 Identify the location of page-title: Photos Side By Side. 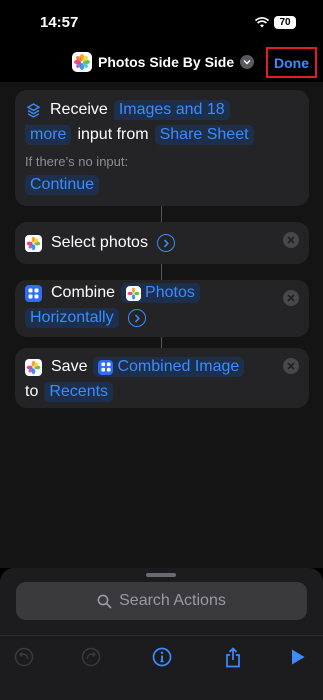
(166, 62).